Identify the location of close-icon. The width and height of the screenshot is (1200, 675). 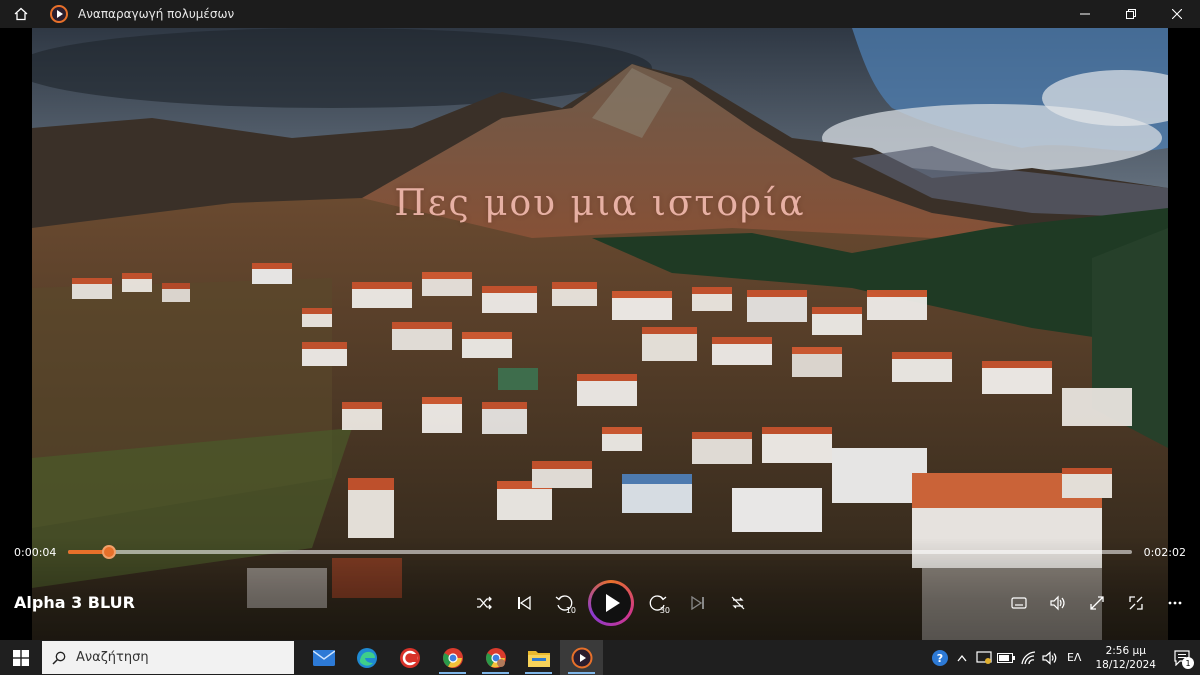
(1177, 14).